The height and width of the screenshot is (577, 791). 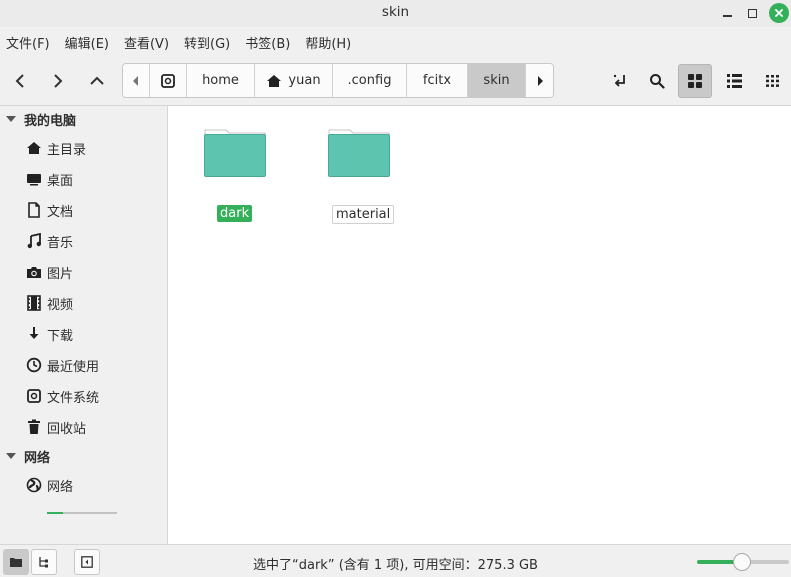 What do you see at coordinates (328, 42) in the screenshot?
I see `menu-help: 帮助(H)` at bounding box center [328, 42].